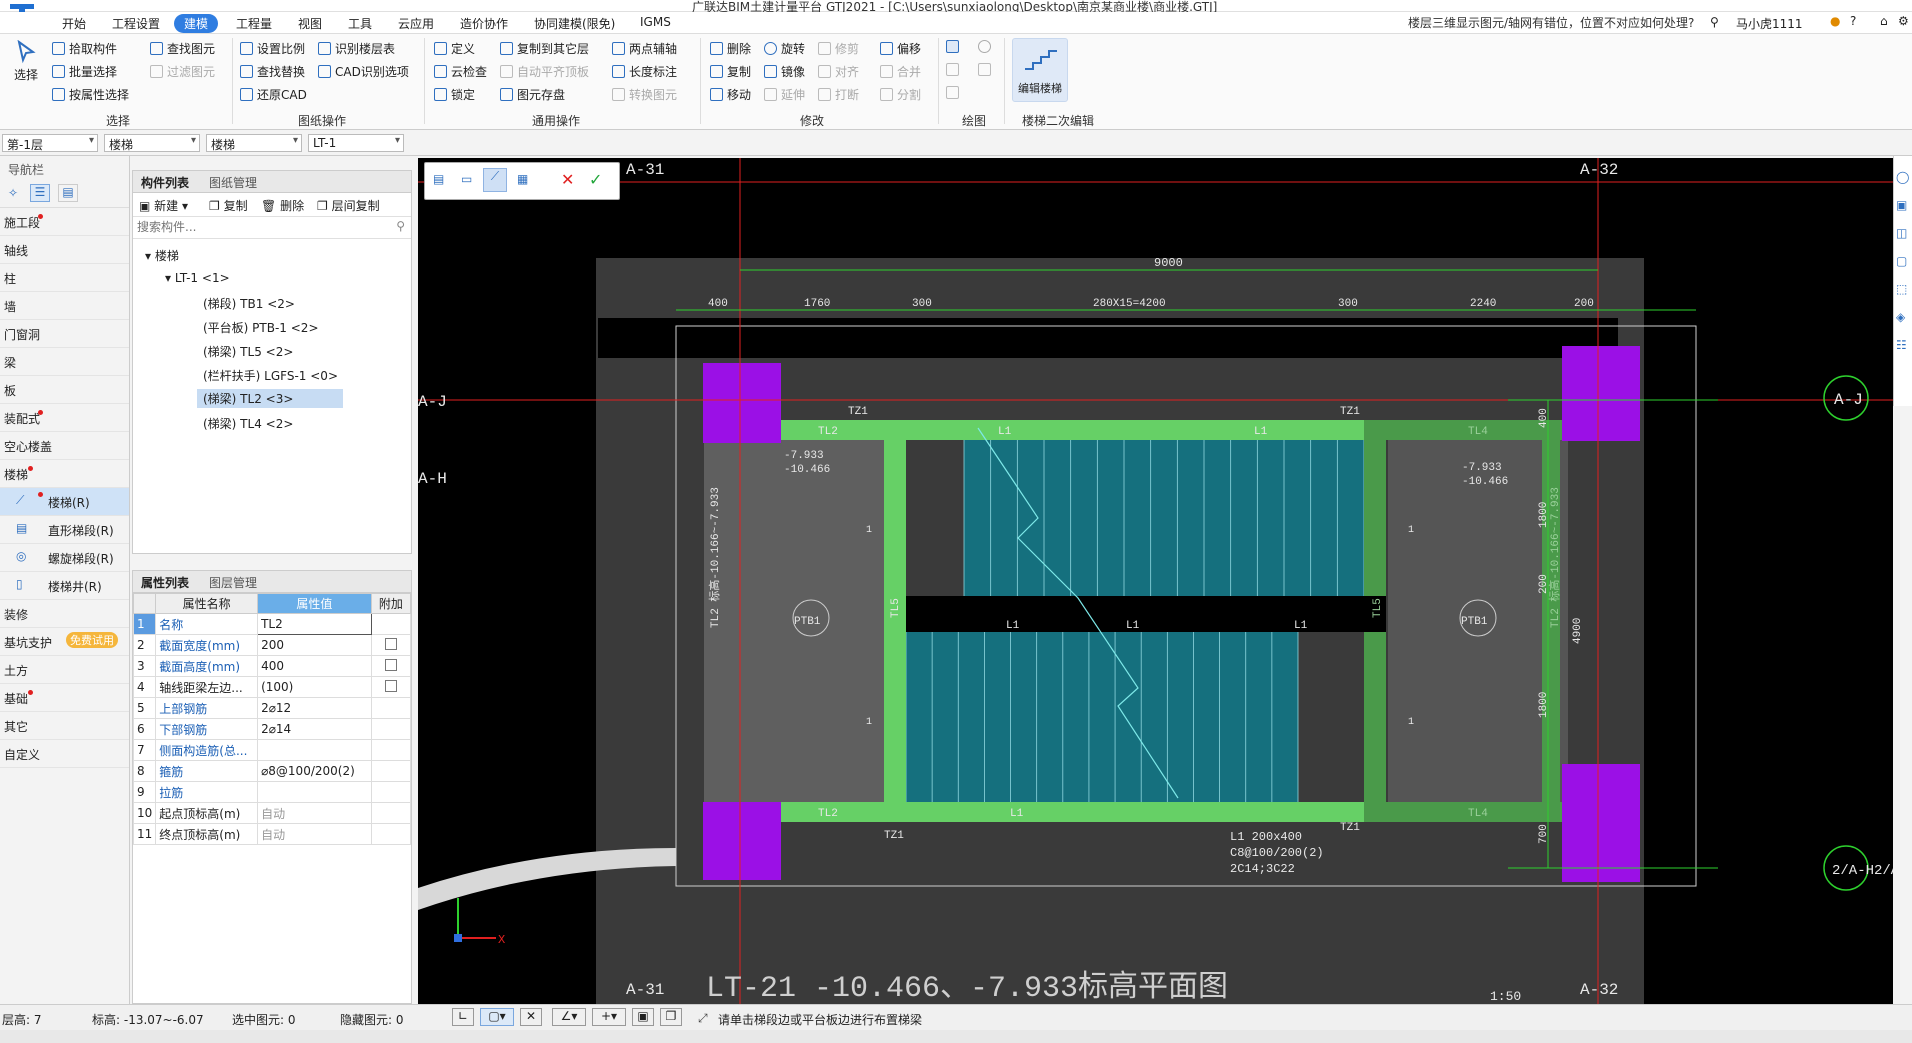 This screenshot has height=1043, width=1912. Describe the element at coordinates (1769, 23) in the screenshot. I see `user-name: 马小虎1111` at that location.